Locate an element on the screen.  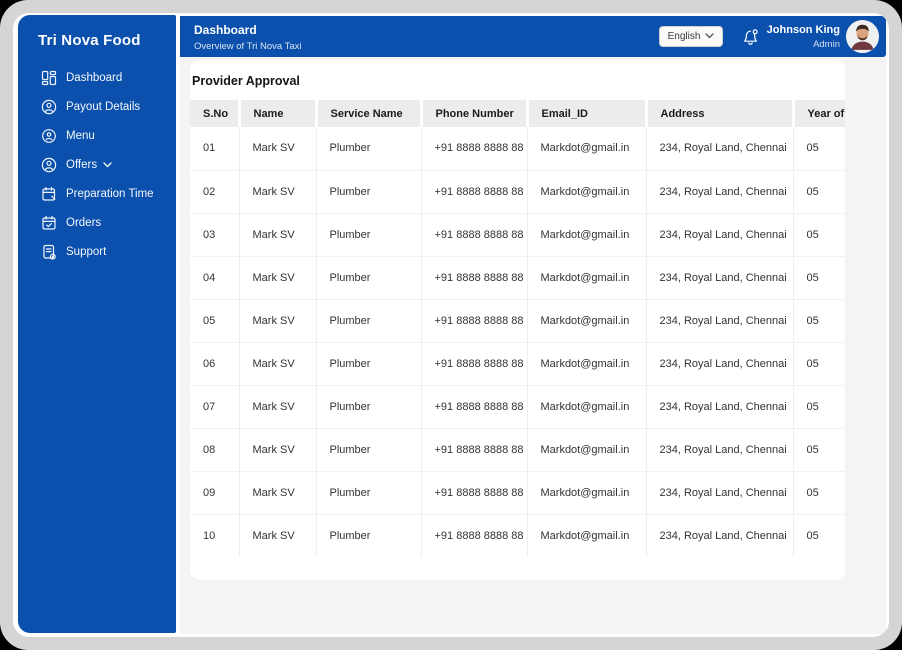
support-document-icon is located at coordinates (48, 251).